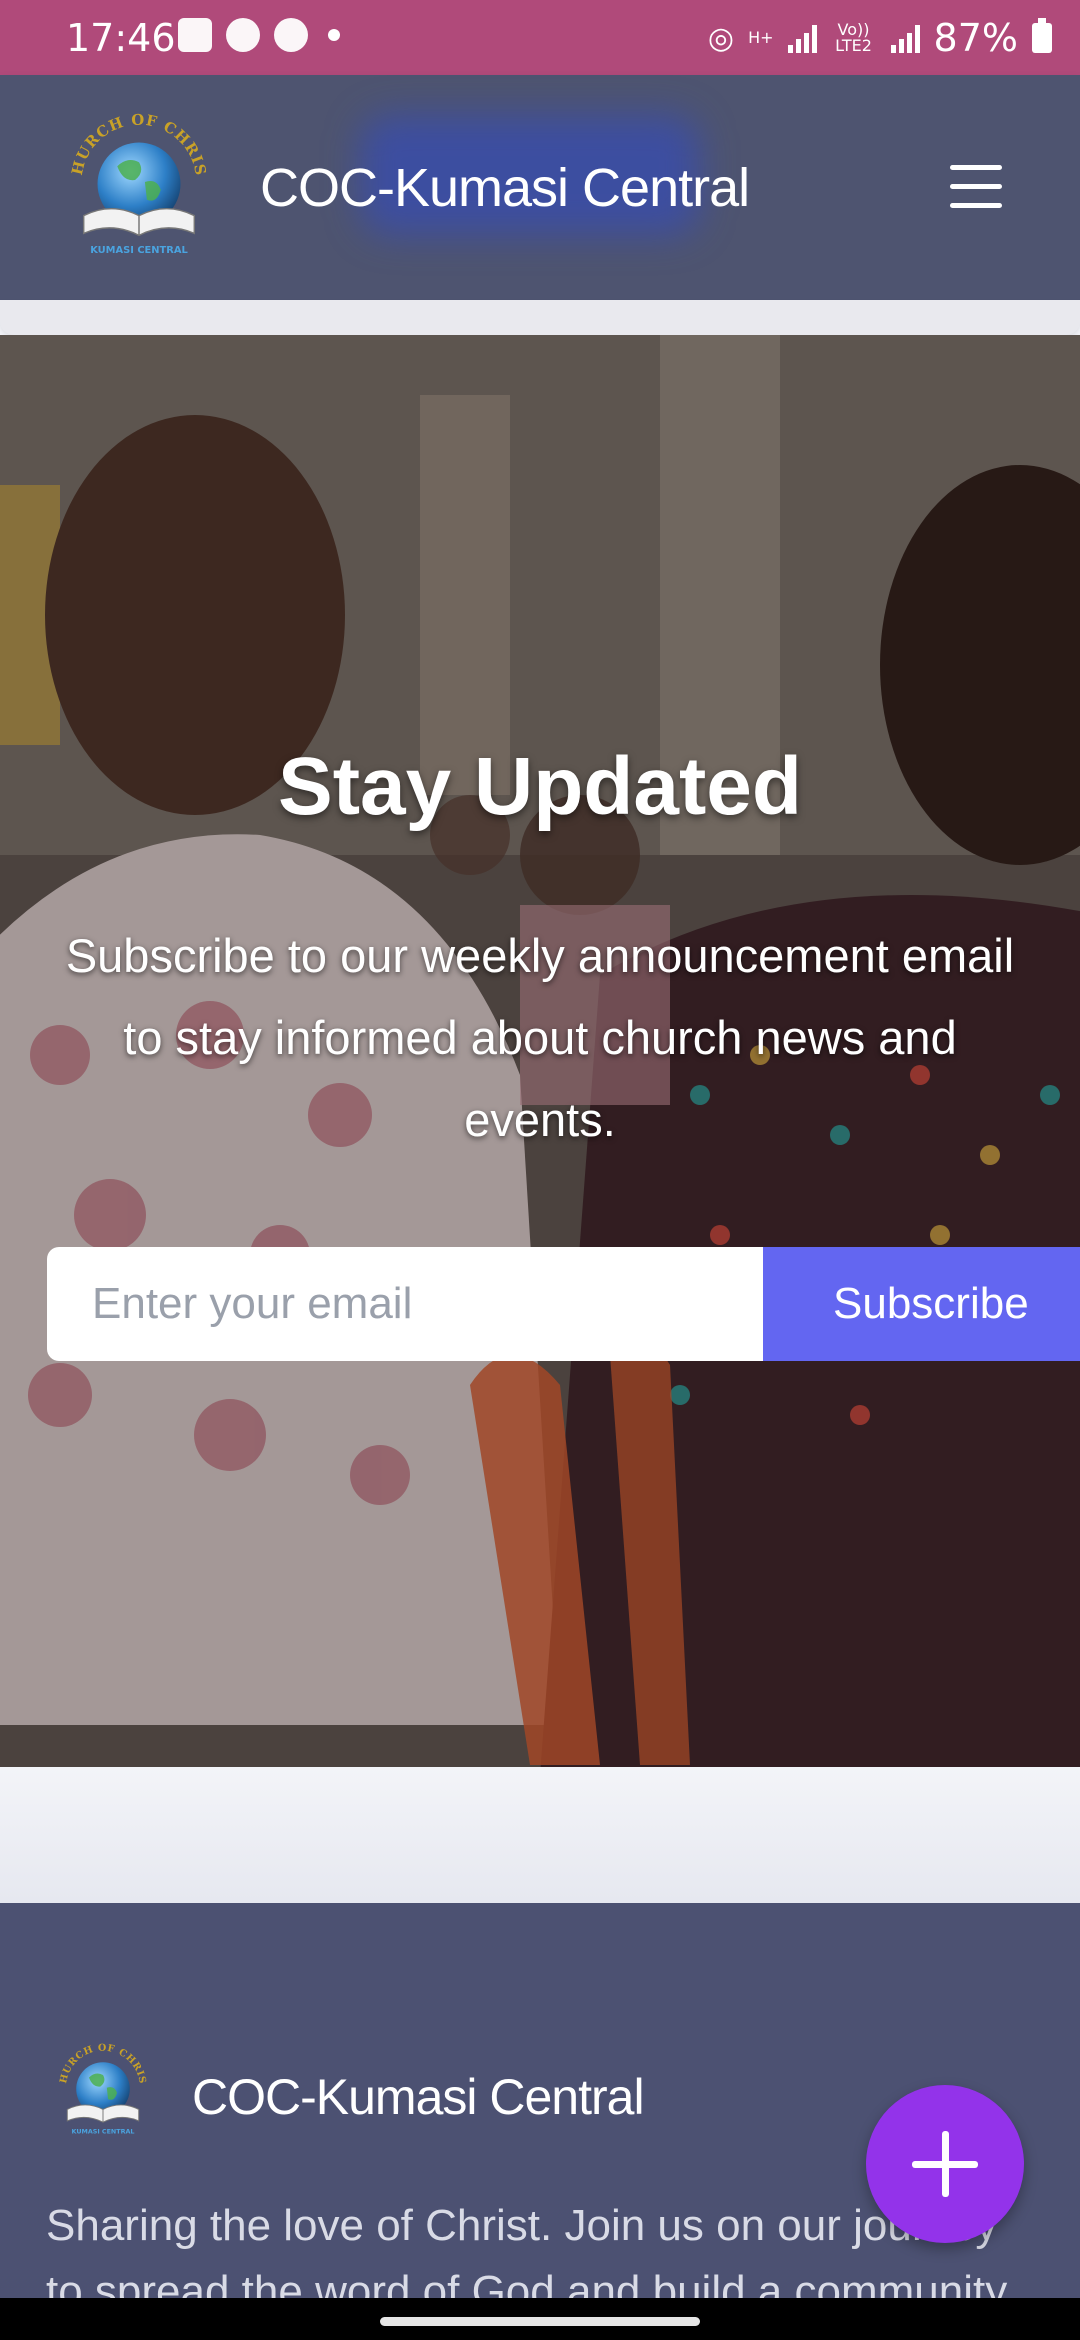  What do you see at coordinates (921, 1304) in the screenshot?
I see `subscribe-button: Subscribe` at bounding box center [921, 1304].